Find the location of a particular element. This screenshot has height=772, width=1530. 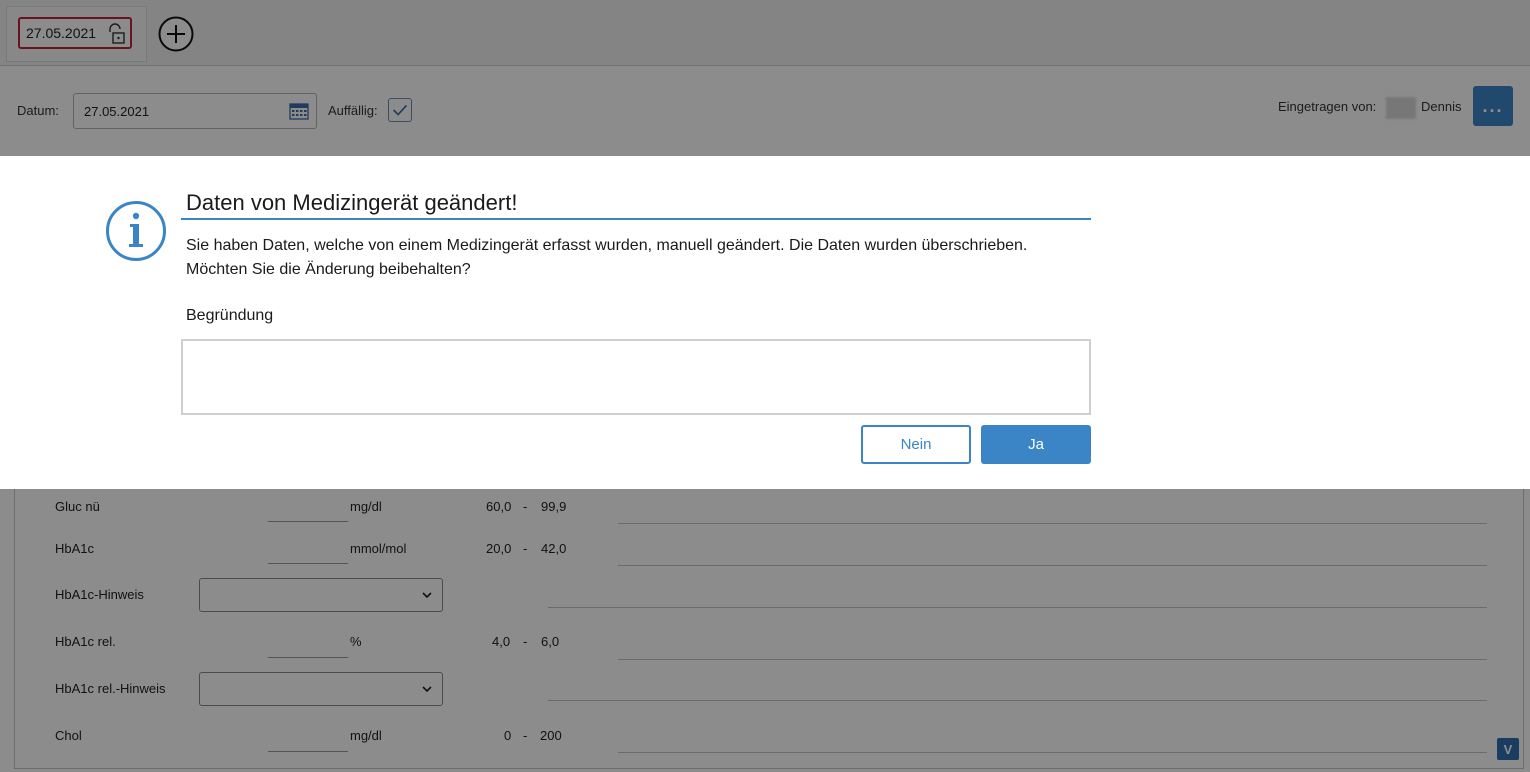

dialog-title: Daten von Medizingerät geändert! is located at coordinates (352, 202).